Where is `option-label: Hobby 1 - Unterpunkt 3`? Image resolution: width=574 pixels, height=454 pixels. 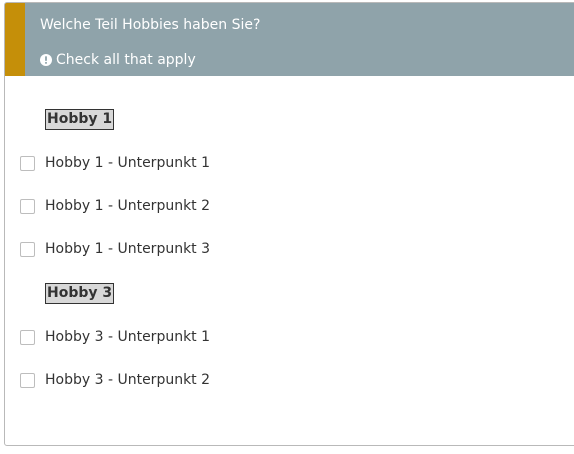
option-label: Hobby 1 - Unterpunkt 3 is located at coordinates (128, 249).